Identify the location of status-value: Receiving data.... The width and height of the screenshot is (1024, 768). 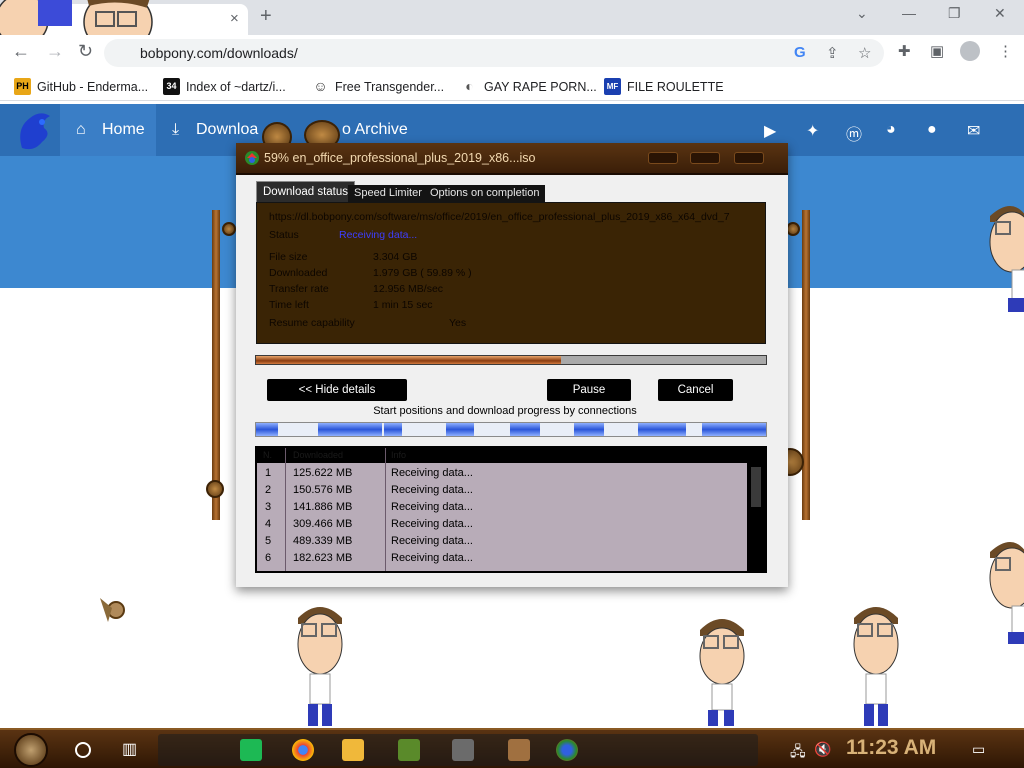
(378, 235).